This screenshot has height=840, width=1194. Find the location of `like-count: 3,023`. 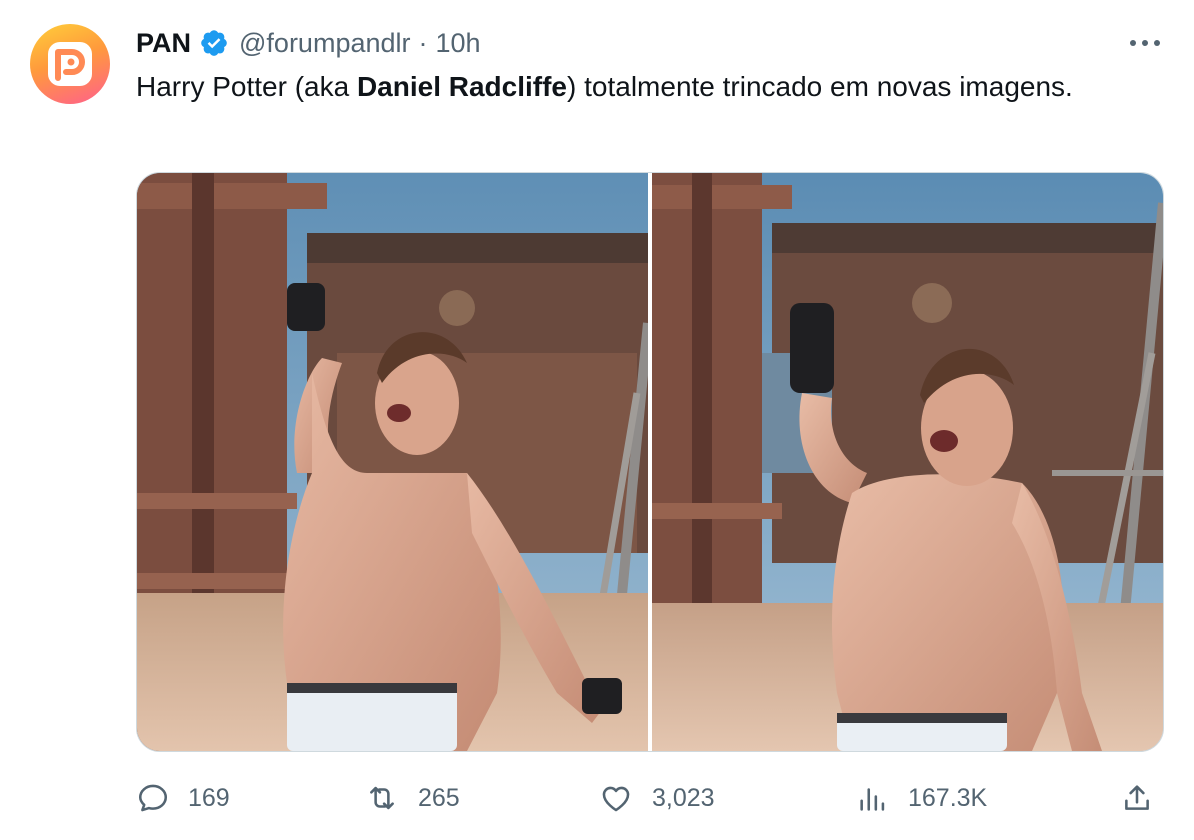

like-count: 3,023 is located at coordinates (683, 797).